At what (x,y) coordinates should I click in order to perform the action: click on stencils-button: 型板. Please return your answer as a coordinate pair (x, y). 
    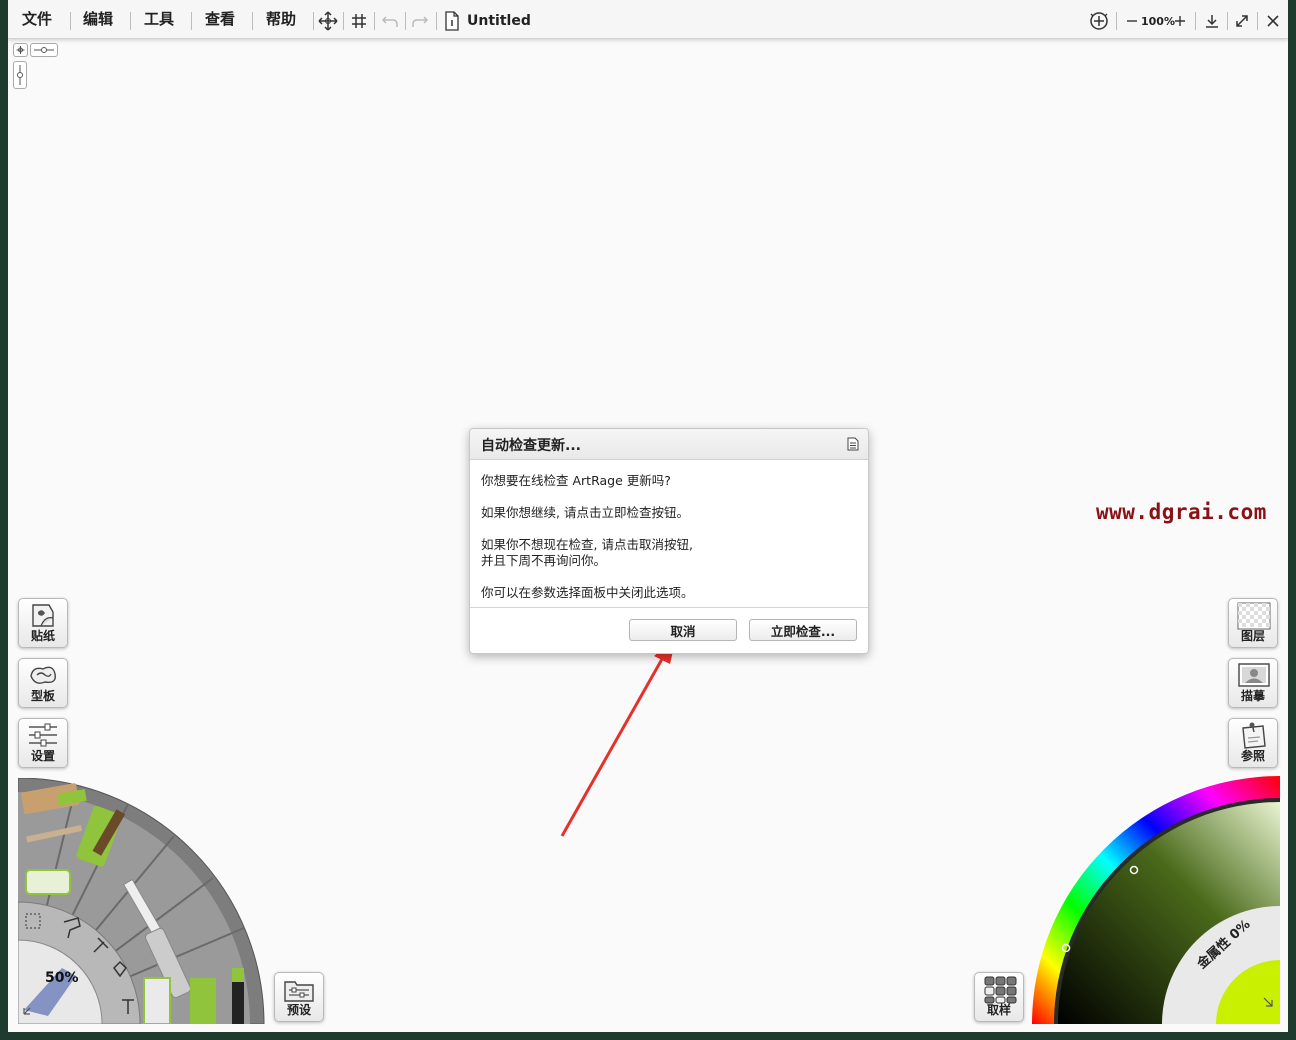
    Looking at the image, I should click on (43, 683).